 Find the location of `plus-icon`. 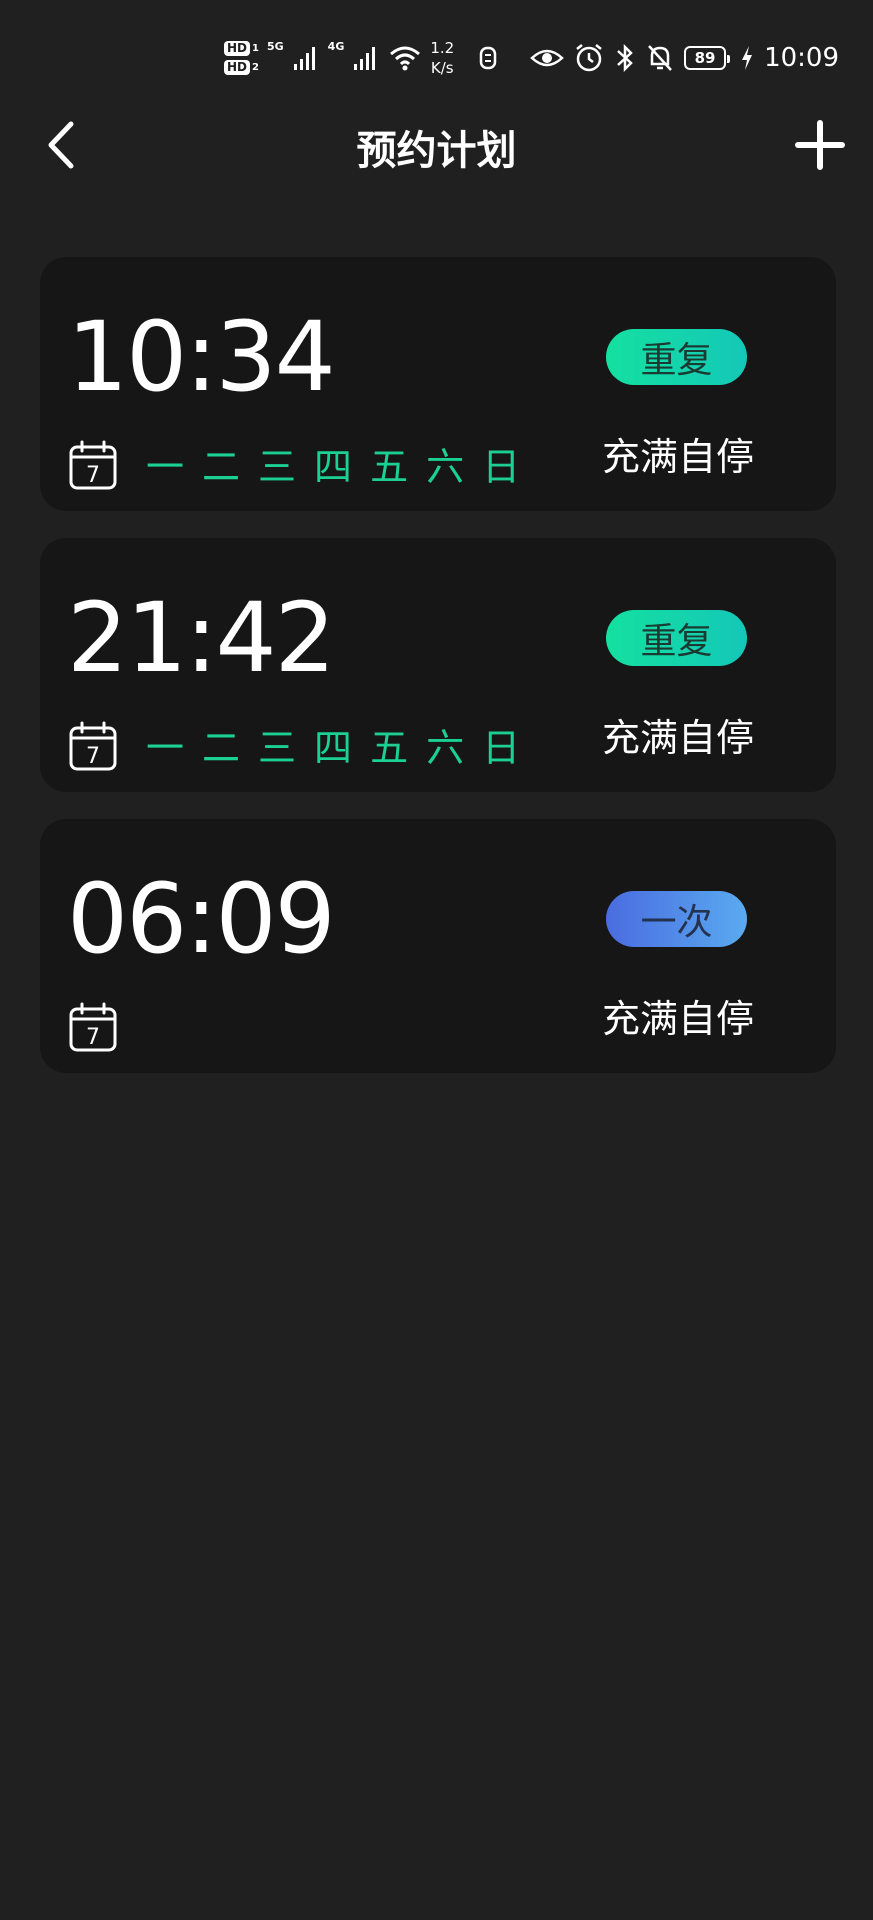

plus-icon is located at coordinates (820, 145).